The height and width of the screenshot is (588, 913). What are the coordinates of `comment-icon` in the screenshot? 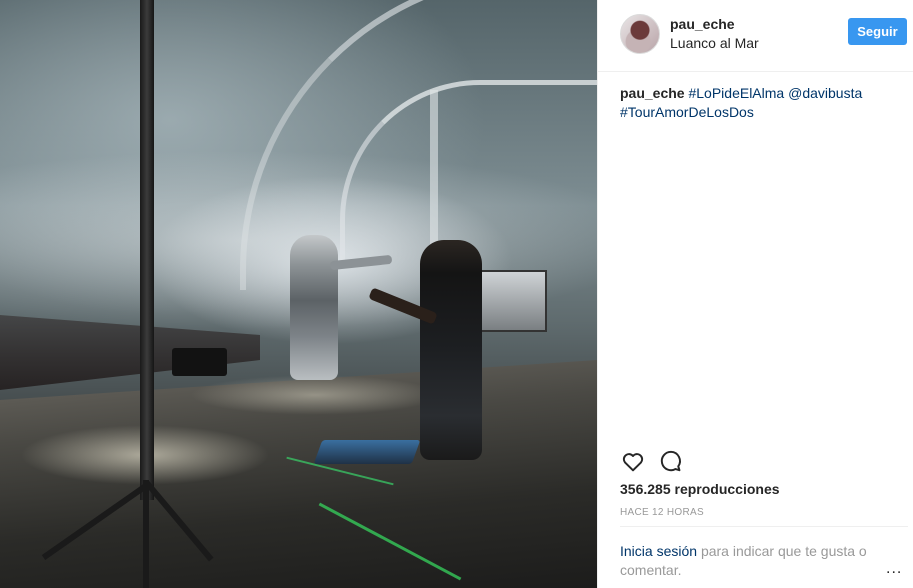 It's located at (672, 462).